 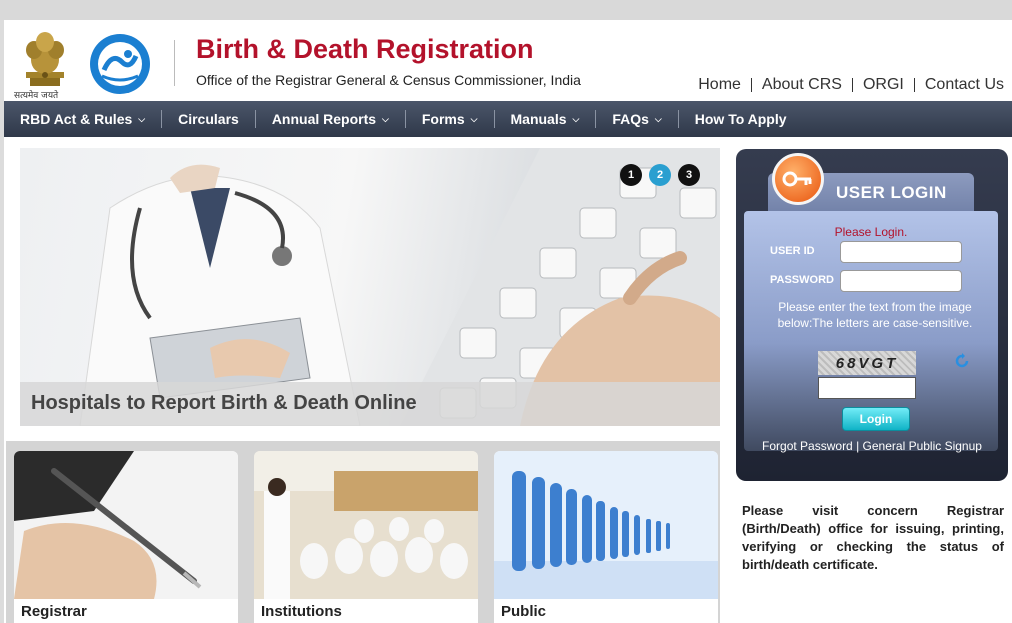 What do you see at coordinates (365, 49) in the screenshot?
I see `site-title: Birth & Death Registration` at bounding box center [365, 49].